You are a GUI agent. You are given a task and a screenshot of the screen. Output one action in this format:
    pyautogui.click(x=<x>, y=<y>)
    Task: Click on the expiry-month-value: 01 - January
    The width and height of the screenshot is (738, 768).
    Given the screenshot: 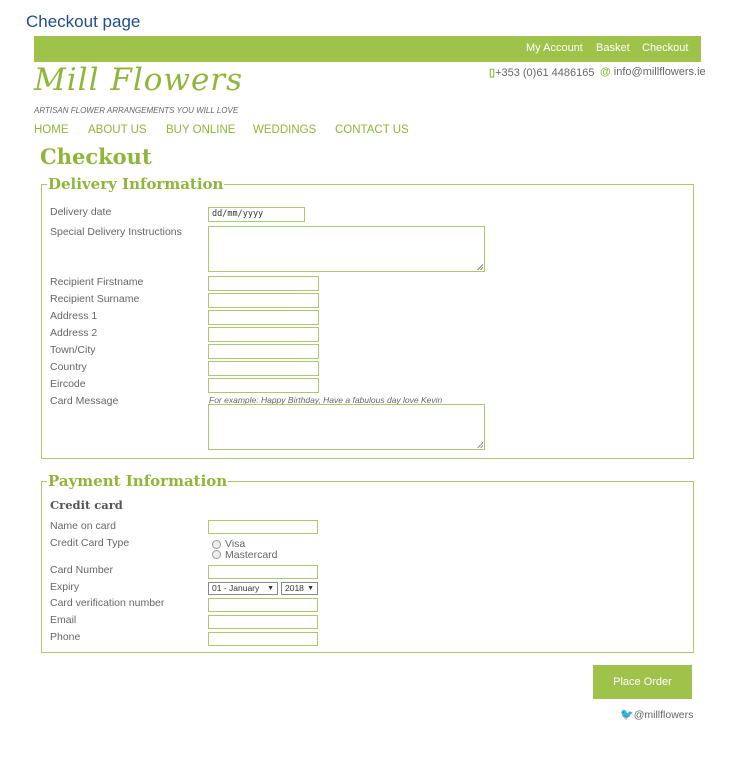 What is the action you would take?
    pyautogui.click(x=236, y=588)
    